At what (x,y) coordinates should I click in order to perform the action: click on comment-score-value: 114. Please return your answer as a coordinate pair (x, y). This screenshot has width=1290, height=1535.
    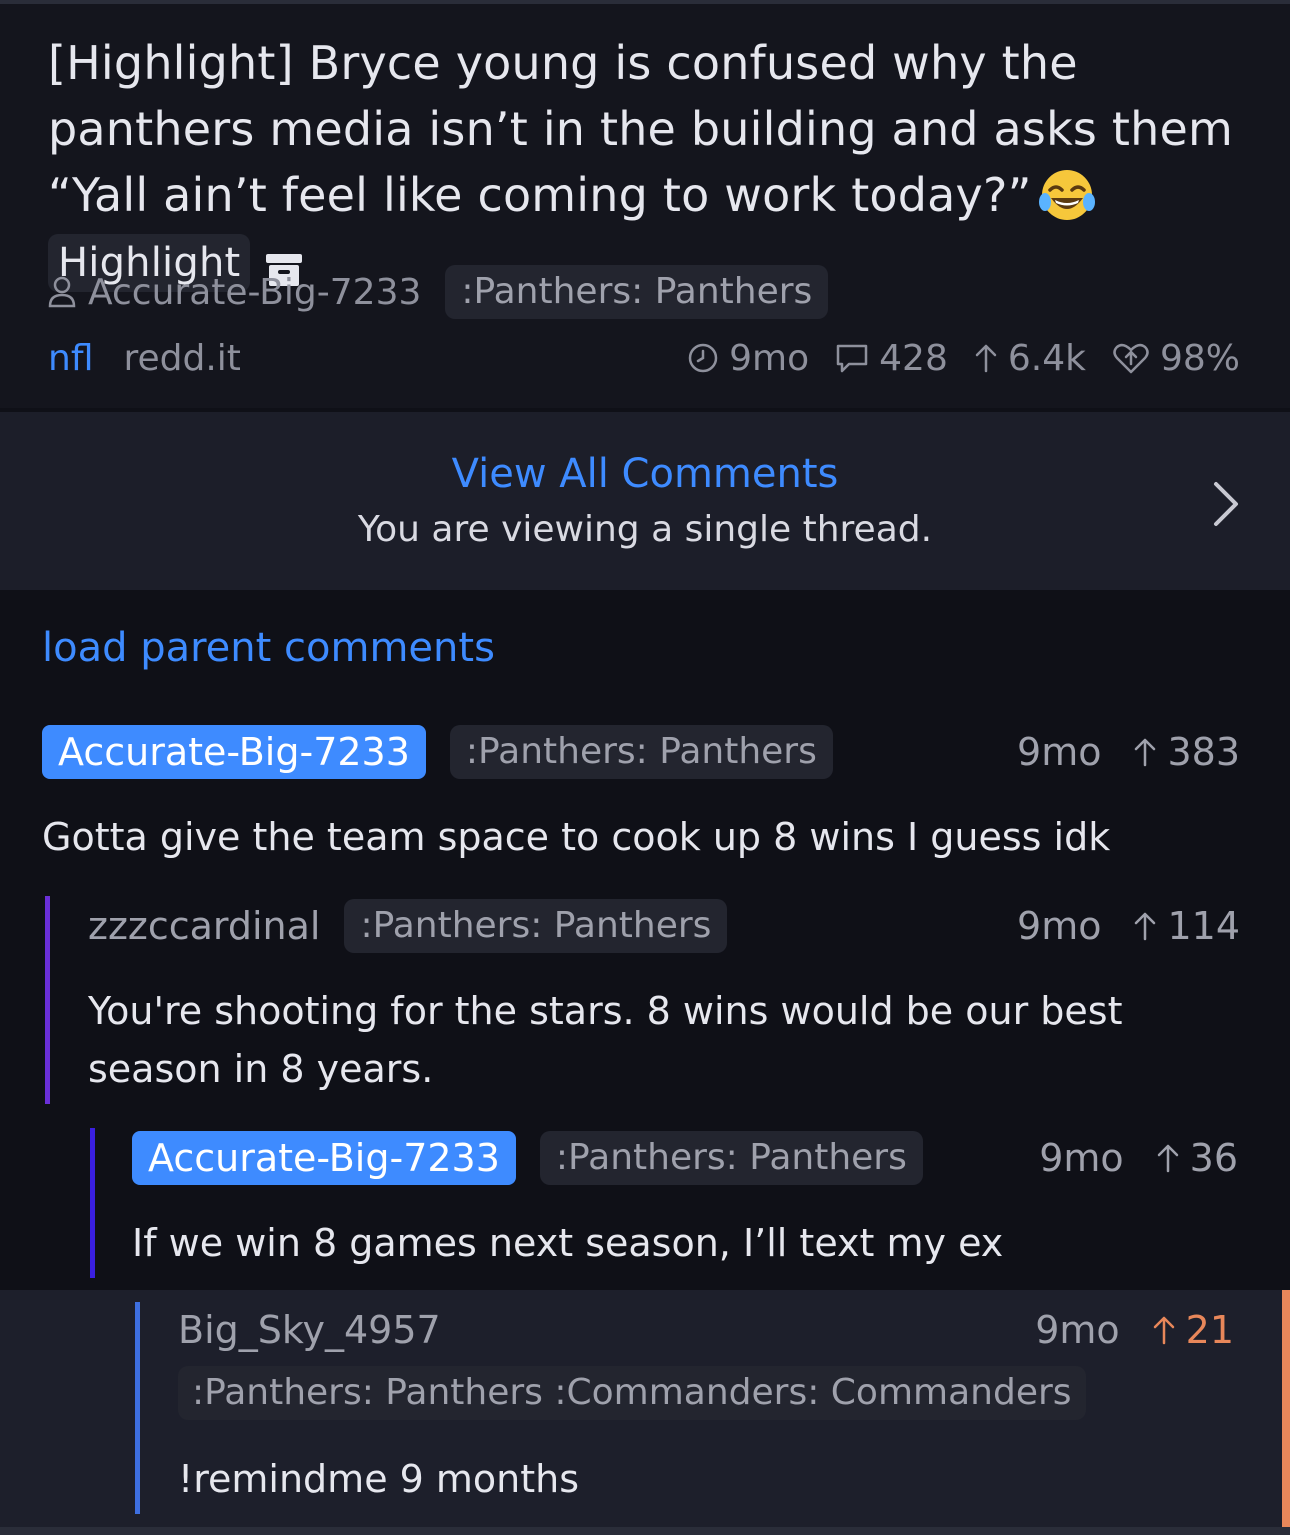
    Looking at the image, I should click on (1203, 926).